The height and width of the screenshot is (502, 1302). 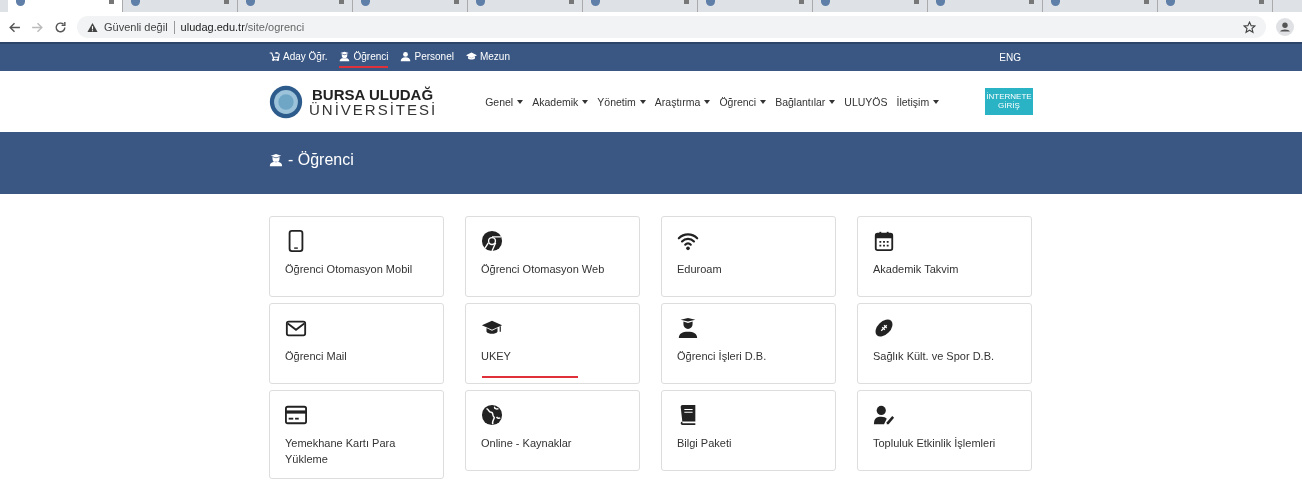 What do you see at coordinates (487, 57) in the screenshot?
I see `top-nav-link: Mezun` at bounding box center [487, 57].